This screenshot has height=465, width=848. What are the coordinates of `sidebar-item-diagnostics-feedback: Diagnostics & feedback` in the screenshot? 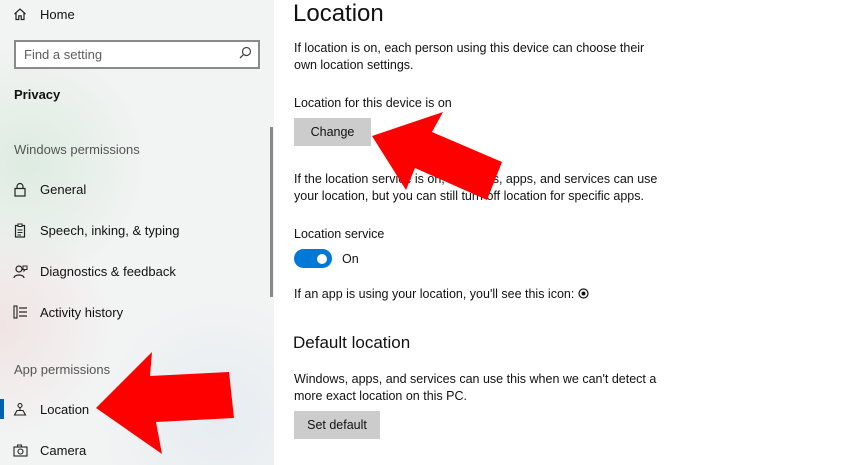 It's located at (135, 271).